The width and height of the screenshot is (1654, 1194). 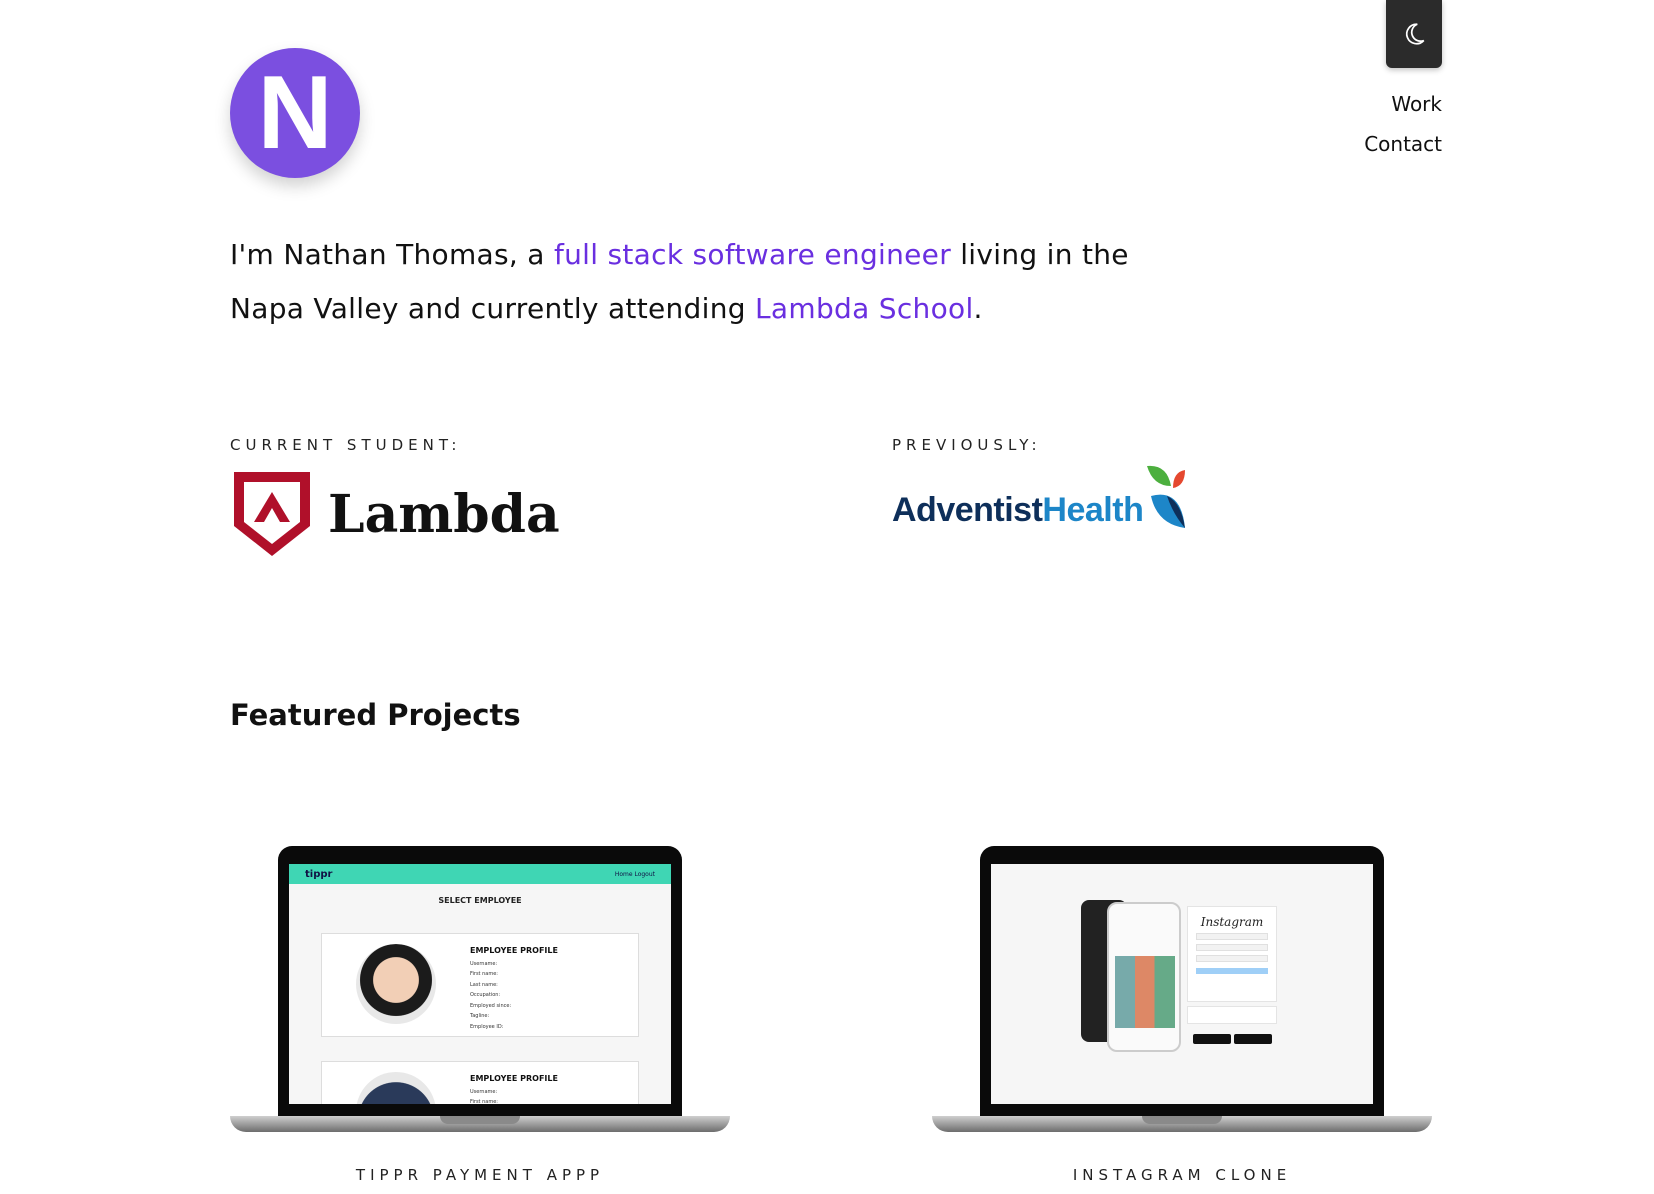 I want to click on nav-contact-link: Contact, so click(x=1403, y=144).